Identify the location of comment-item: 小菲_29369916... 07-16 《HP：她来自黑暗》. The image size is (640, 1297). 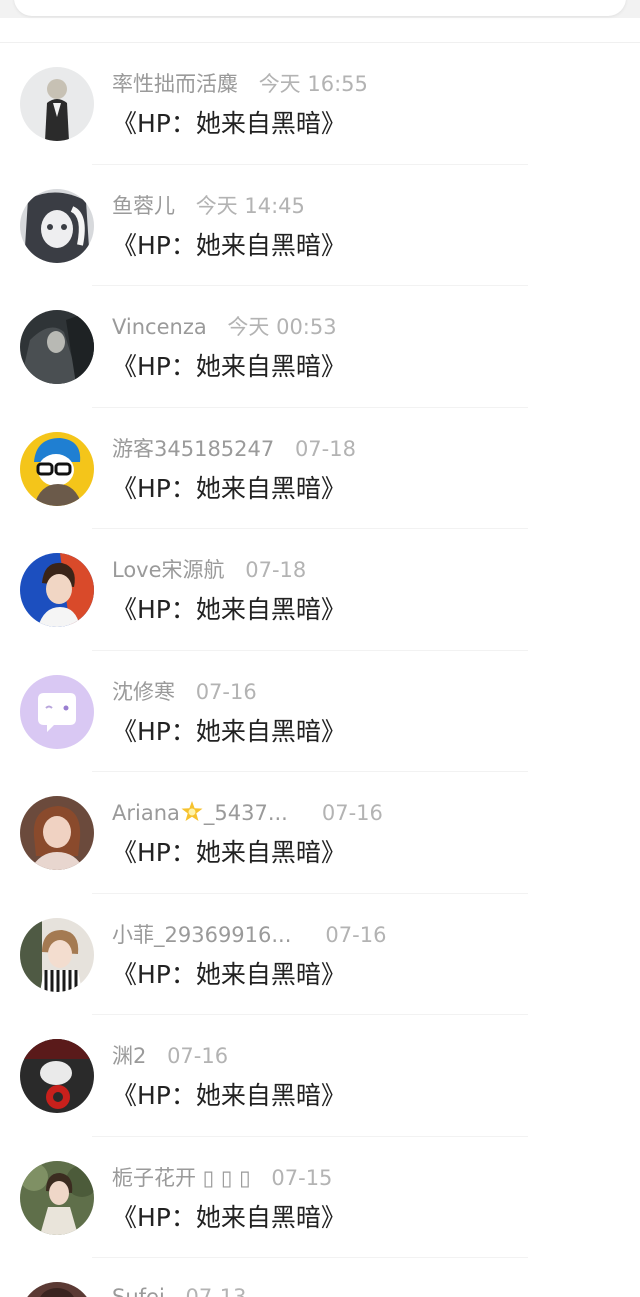
(320, 954).